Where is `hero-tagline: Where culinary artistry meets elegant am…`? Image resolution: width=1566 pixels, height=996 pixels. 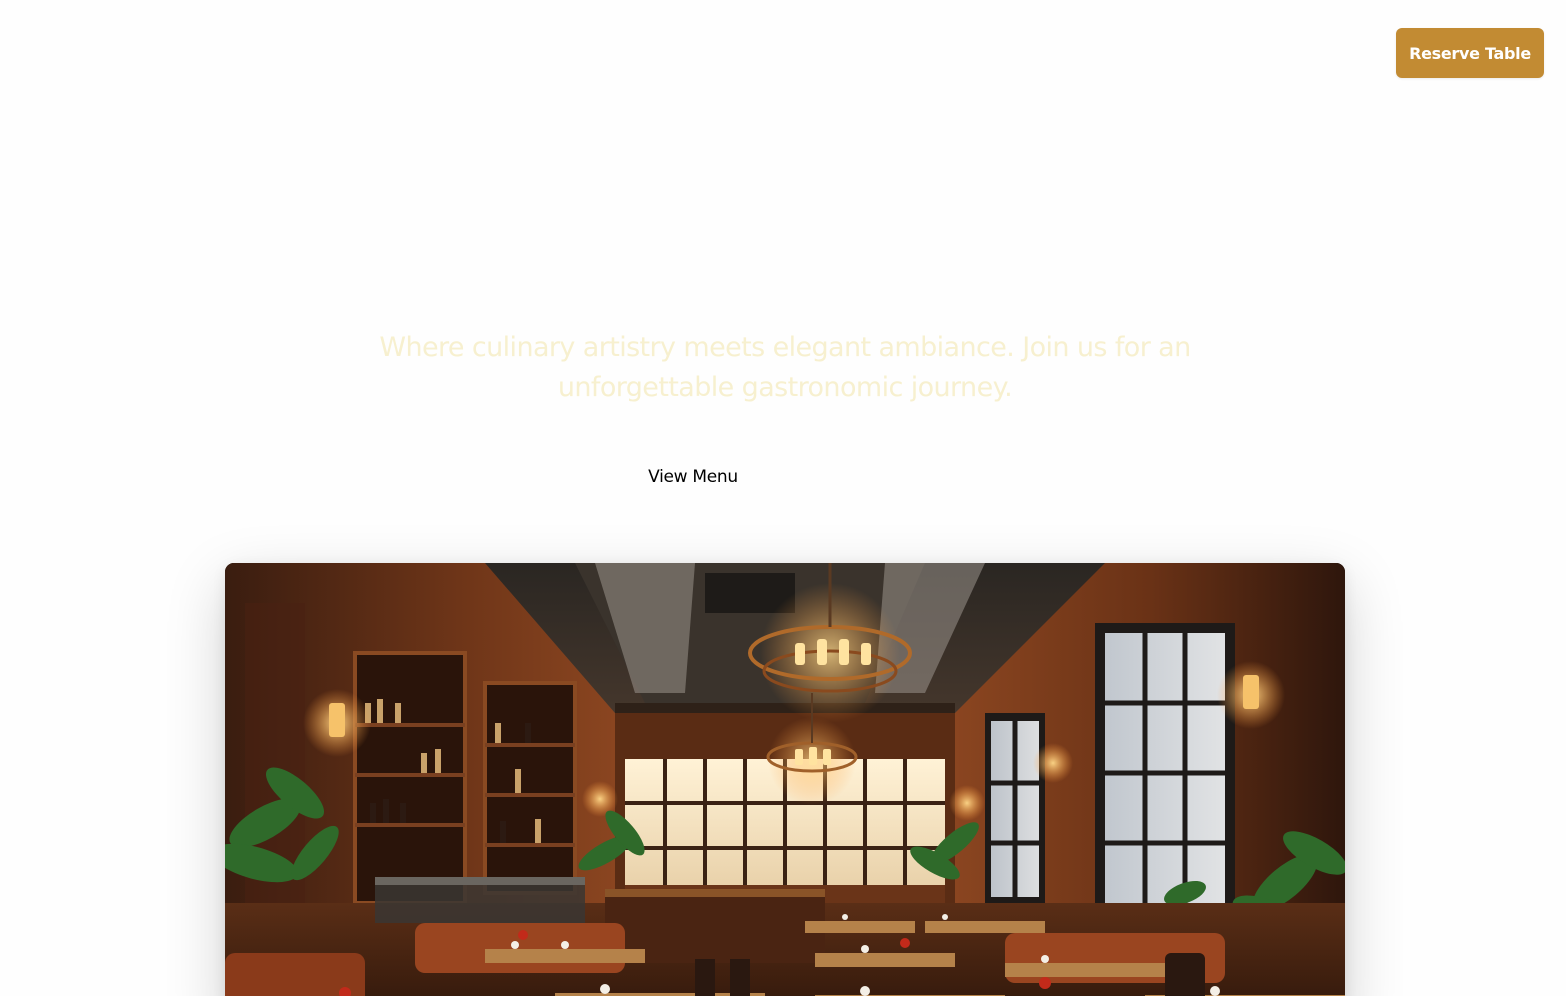
hero-tagline: Where culinary artistry meets elegant am… is located at coordinates (785, 367).